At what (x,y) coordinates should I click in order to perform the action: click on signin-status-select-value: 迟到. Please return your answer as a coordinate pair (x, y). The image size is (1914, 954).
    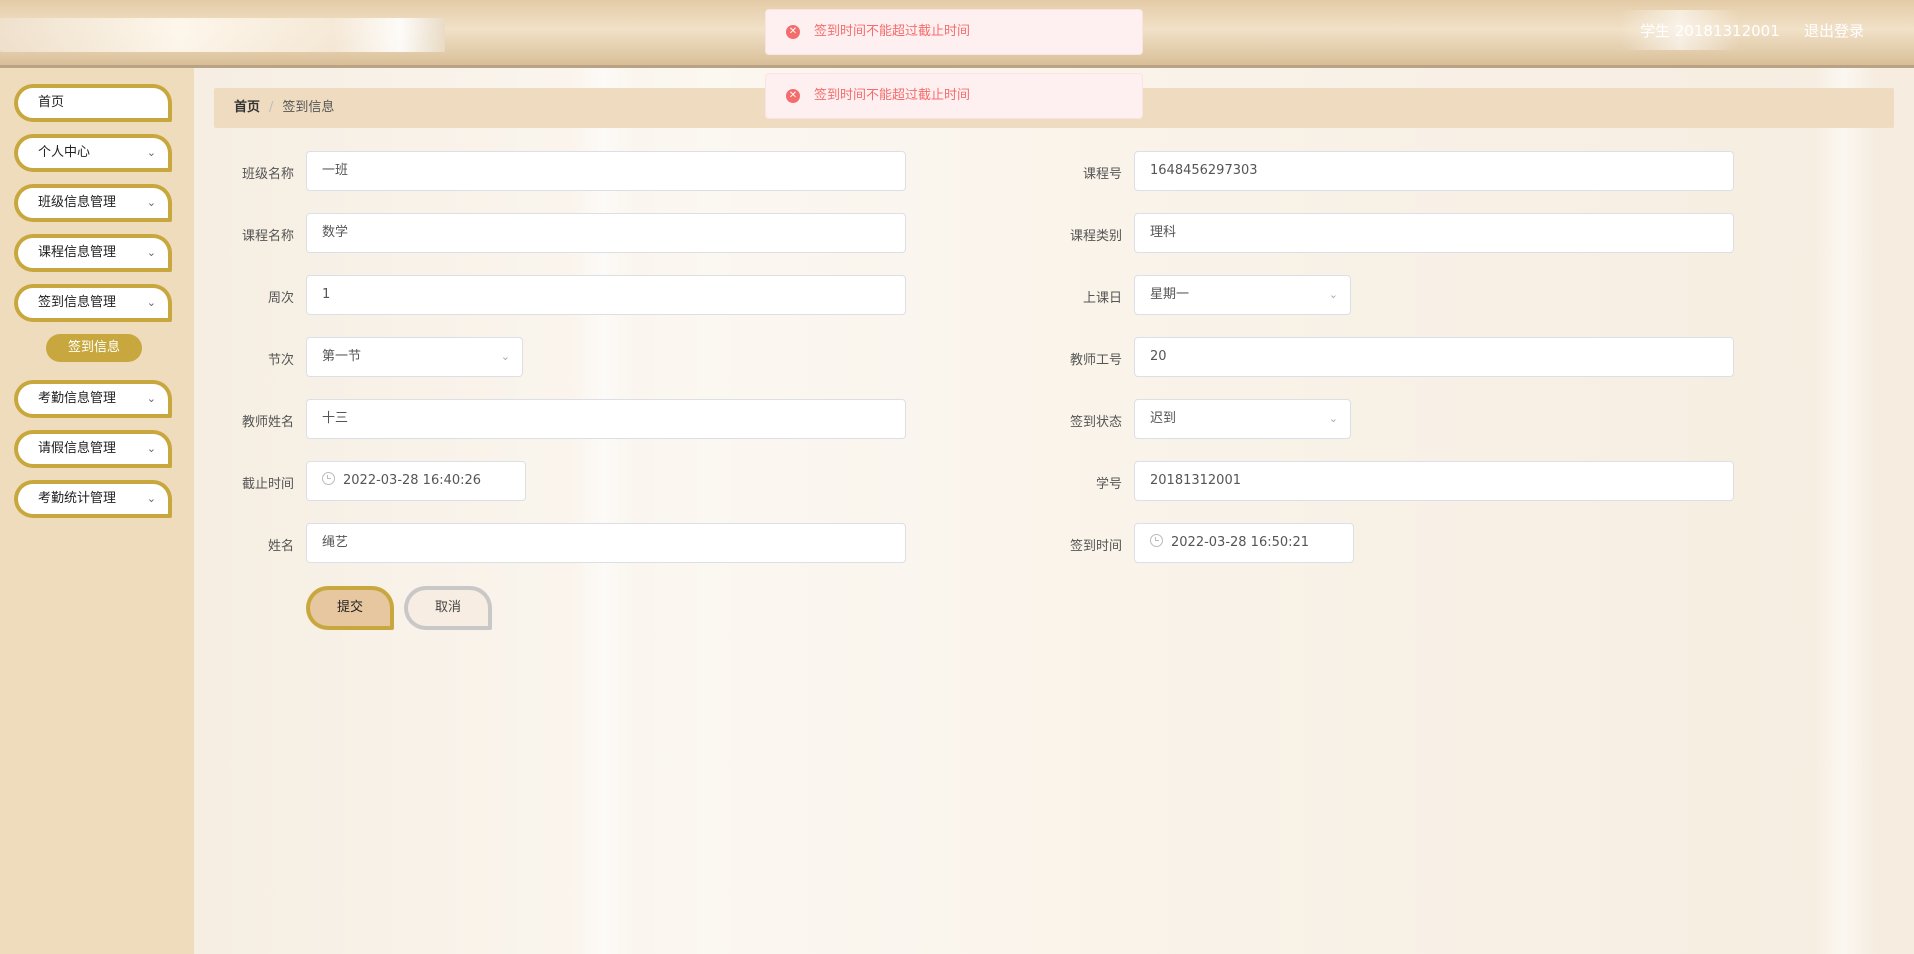
    Looking at the image, I should click on (1163, 418).